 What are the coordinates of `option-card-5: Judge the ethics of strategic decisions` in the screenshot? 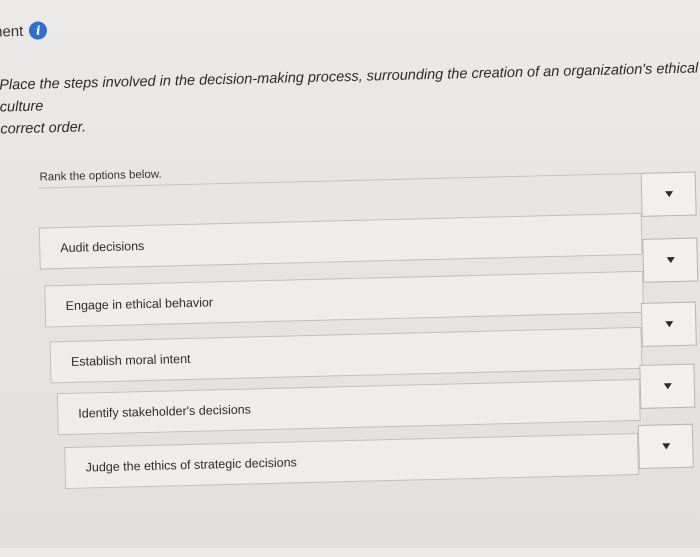 It's located at (351, 461).